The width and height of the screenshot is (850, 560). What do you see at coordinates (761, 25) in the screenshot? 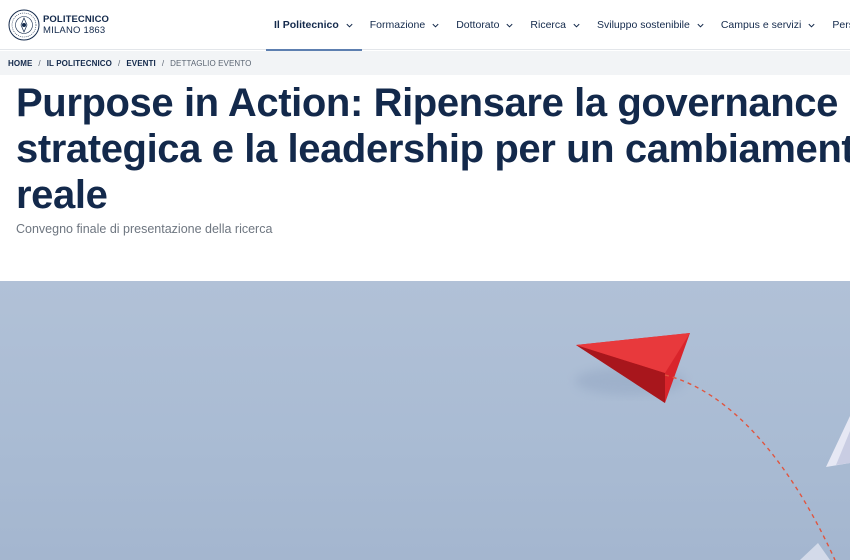
I see `nav-item-label: Campus e servizi` at bounding box center [761, 25].